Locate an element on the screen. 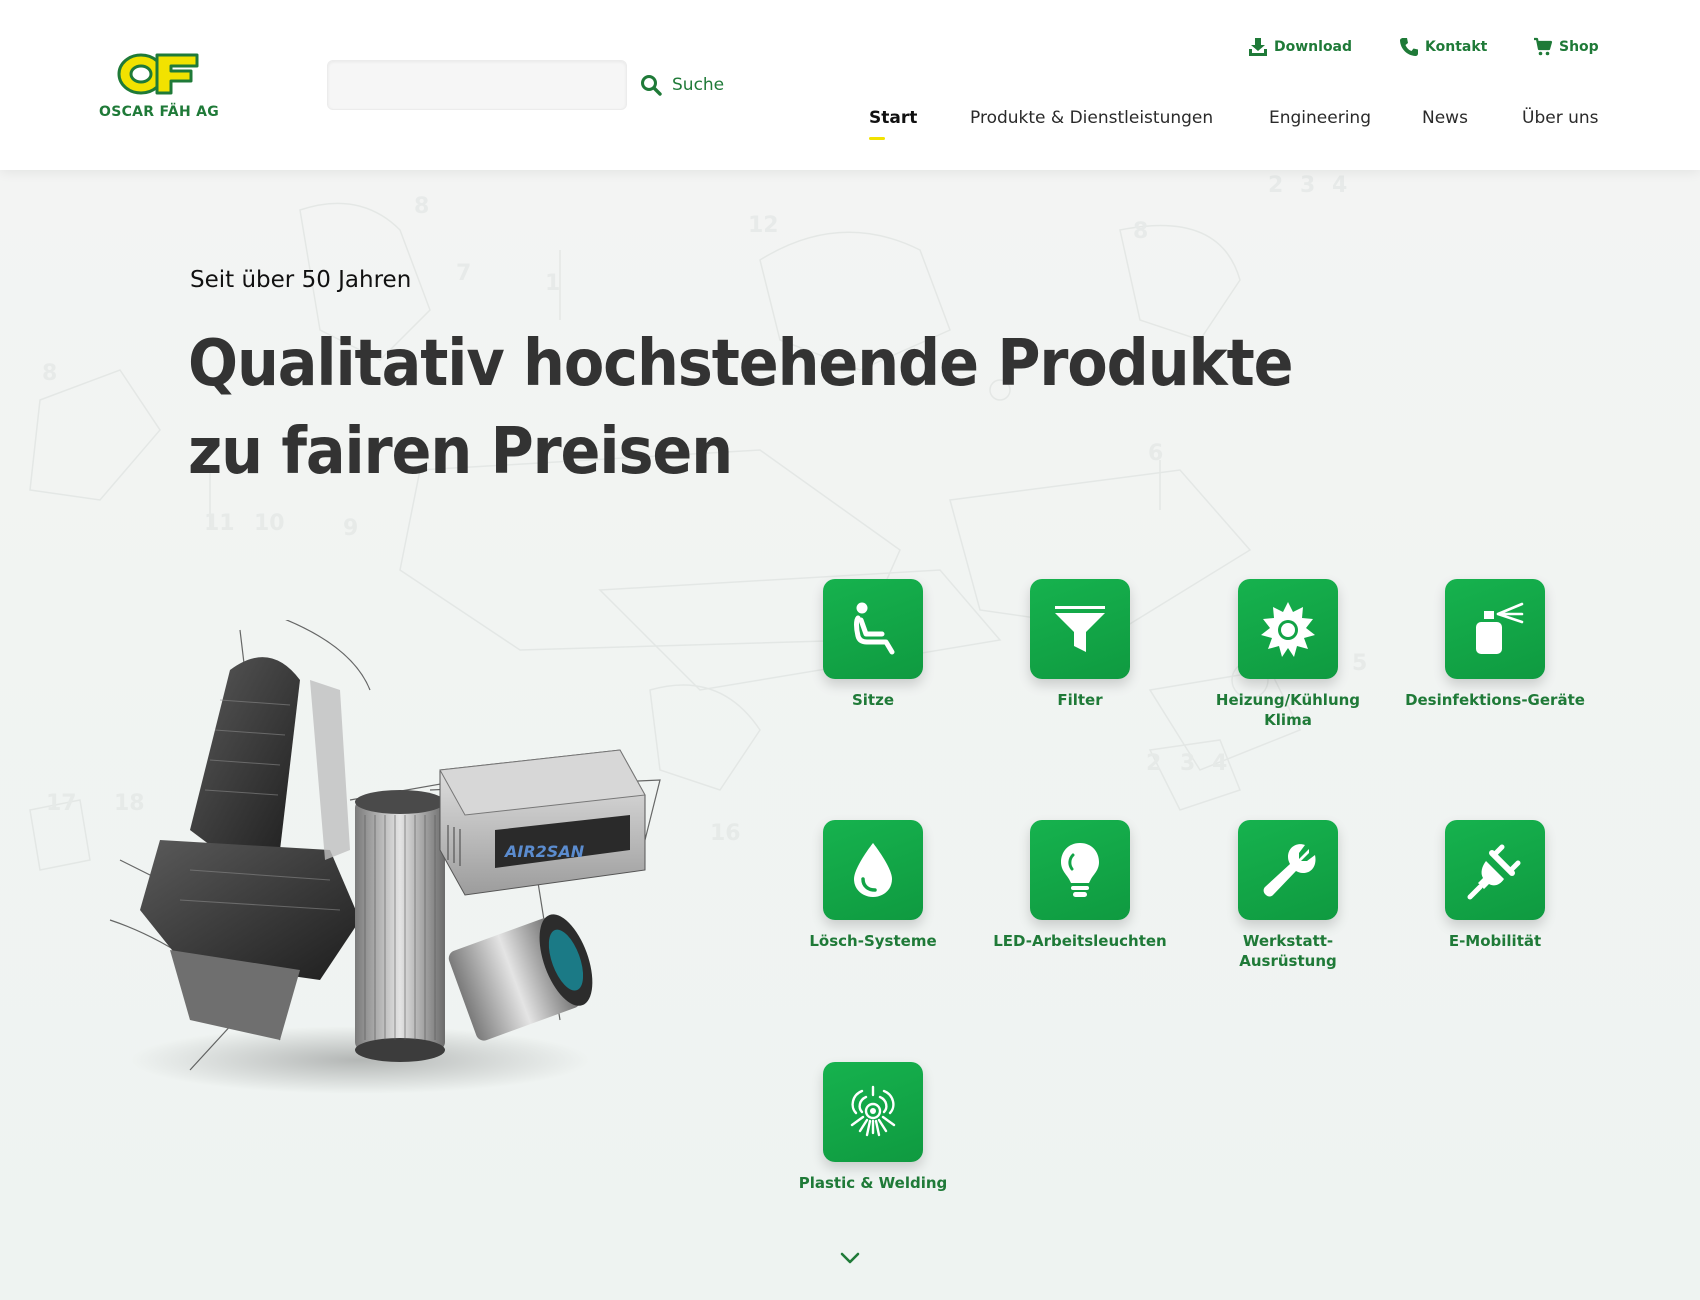  category-label: Plastic & Welding is located at coordinates (873, 1183).